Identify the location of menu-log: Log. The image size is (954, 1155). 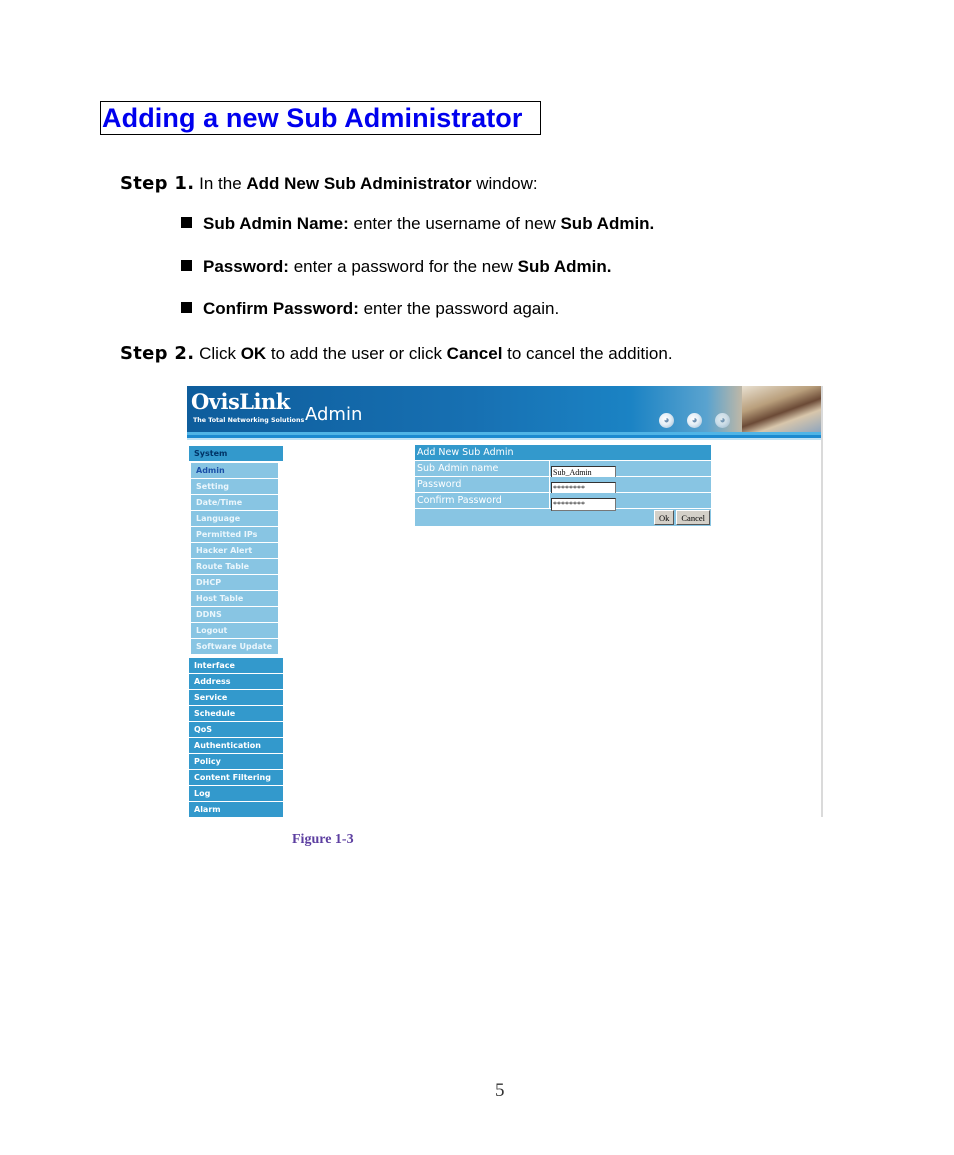
(236, 793).